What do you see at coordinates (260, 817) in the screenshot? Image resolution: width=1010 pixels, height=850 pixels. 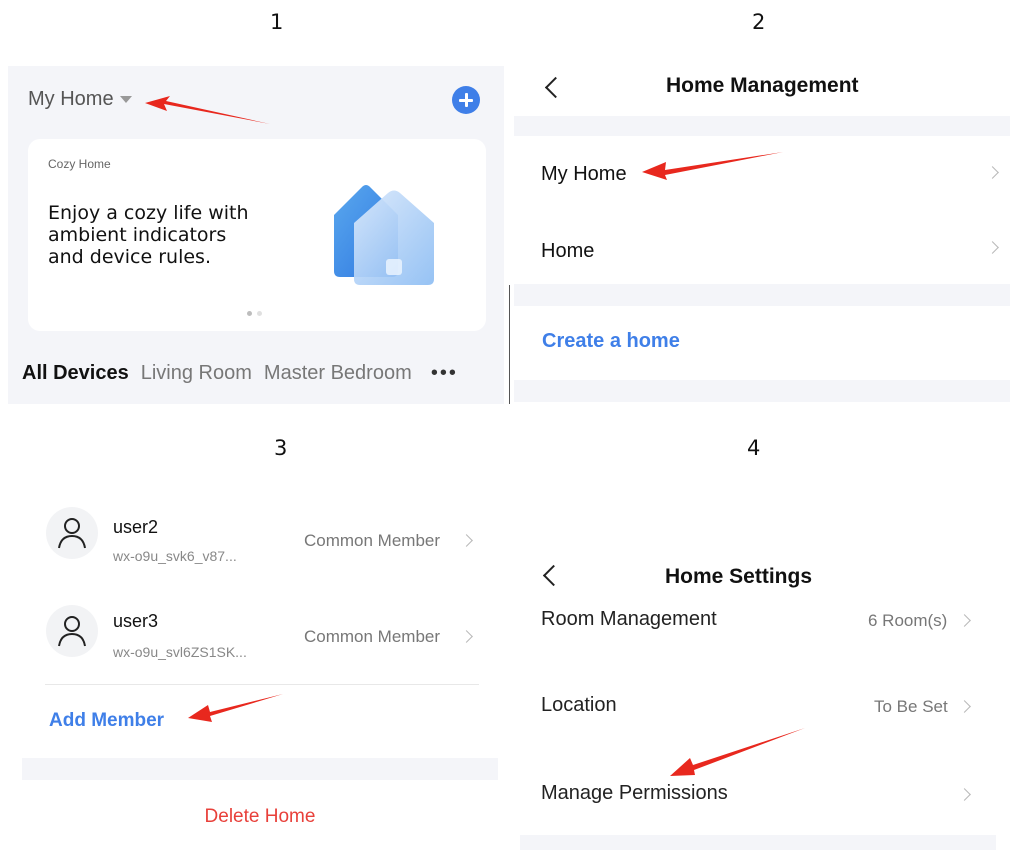 I see `delete-home-button: Delete Home` at bounding box center [260, 817].